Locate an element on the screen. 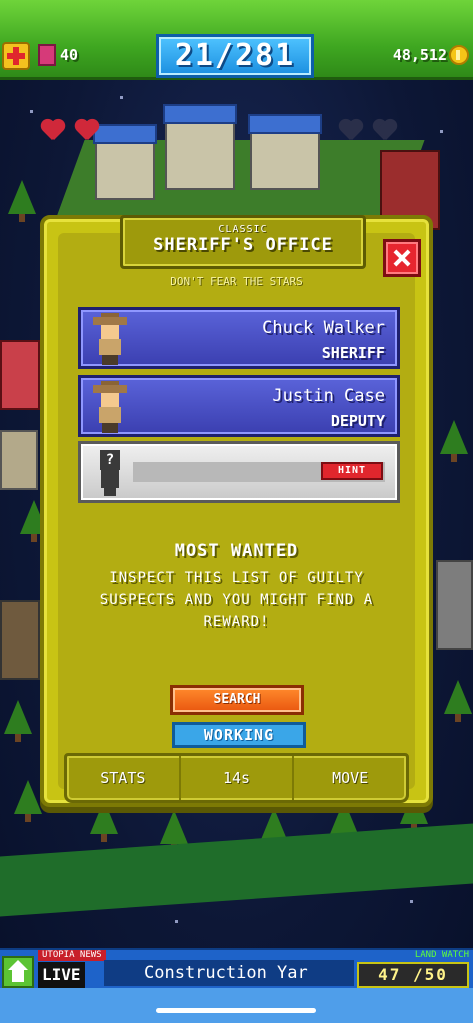 This screenshot has height=1023, width=473. resident-role: DEPUTY is located at coordinates (357, 421).